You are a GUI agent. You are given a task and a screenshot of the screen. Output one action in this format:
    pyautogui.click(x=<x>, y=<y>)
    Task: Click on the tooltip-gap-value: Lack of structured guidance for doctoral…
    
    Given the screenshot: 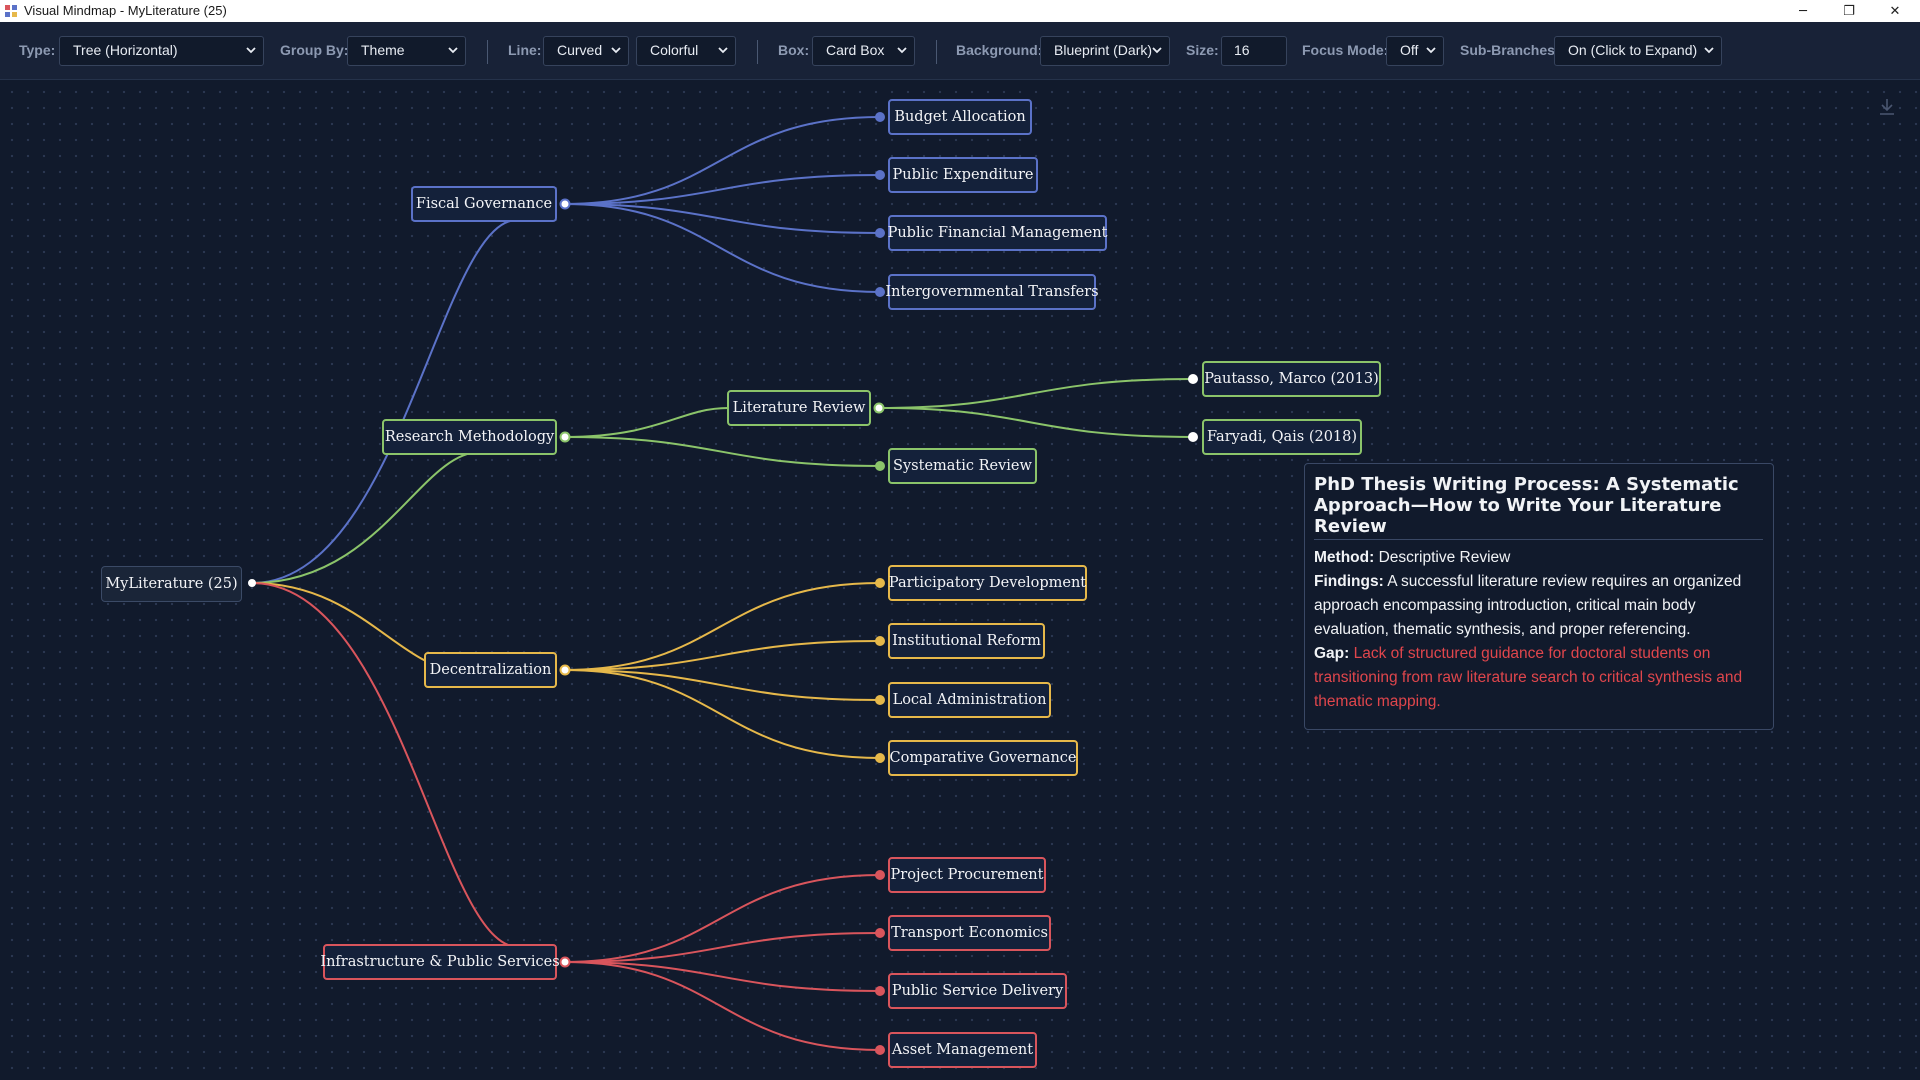 What is the action you would take?
    pyautogui.click(x=1528, y=677)
    